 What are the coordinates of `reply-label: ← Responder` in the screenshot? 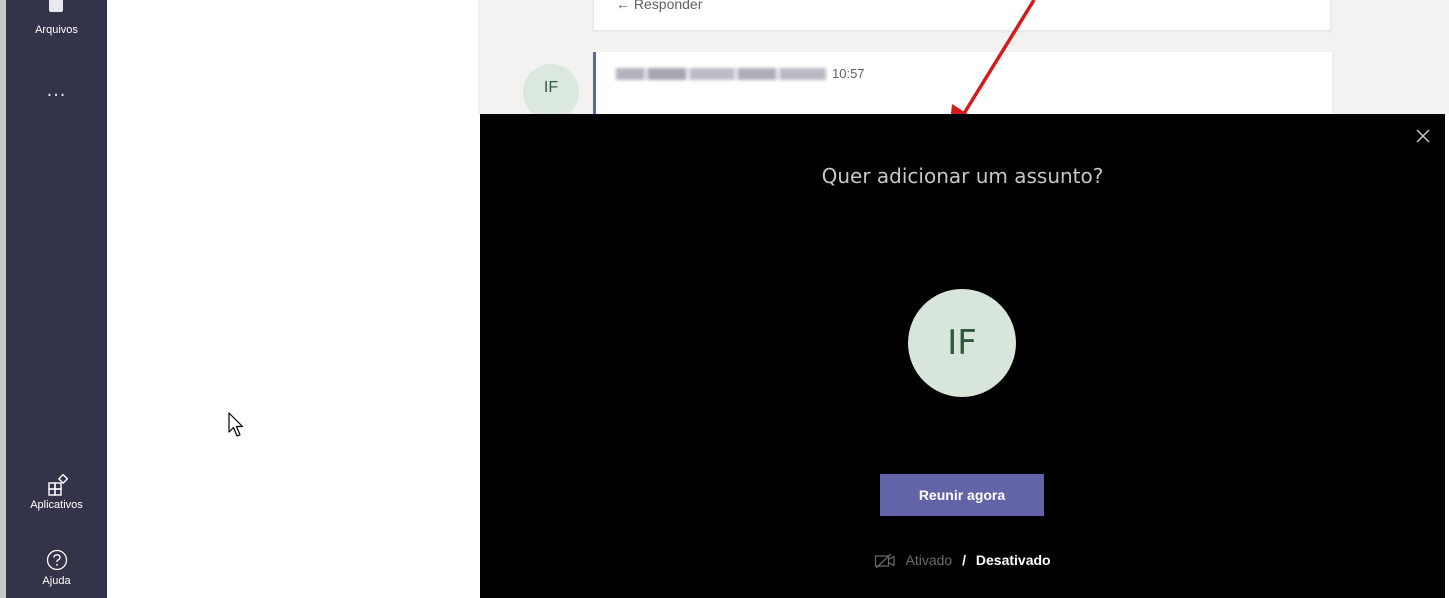 It's located at (659, 6).